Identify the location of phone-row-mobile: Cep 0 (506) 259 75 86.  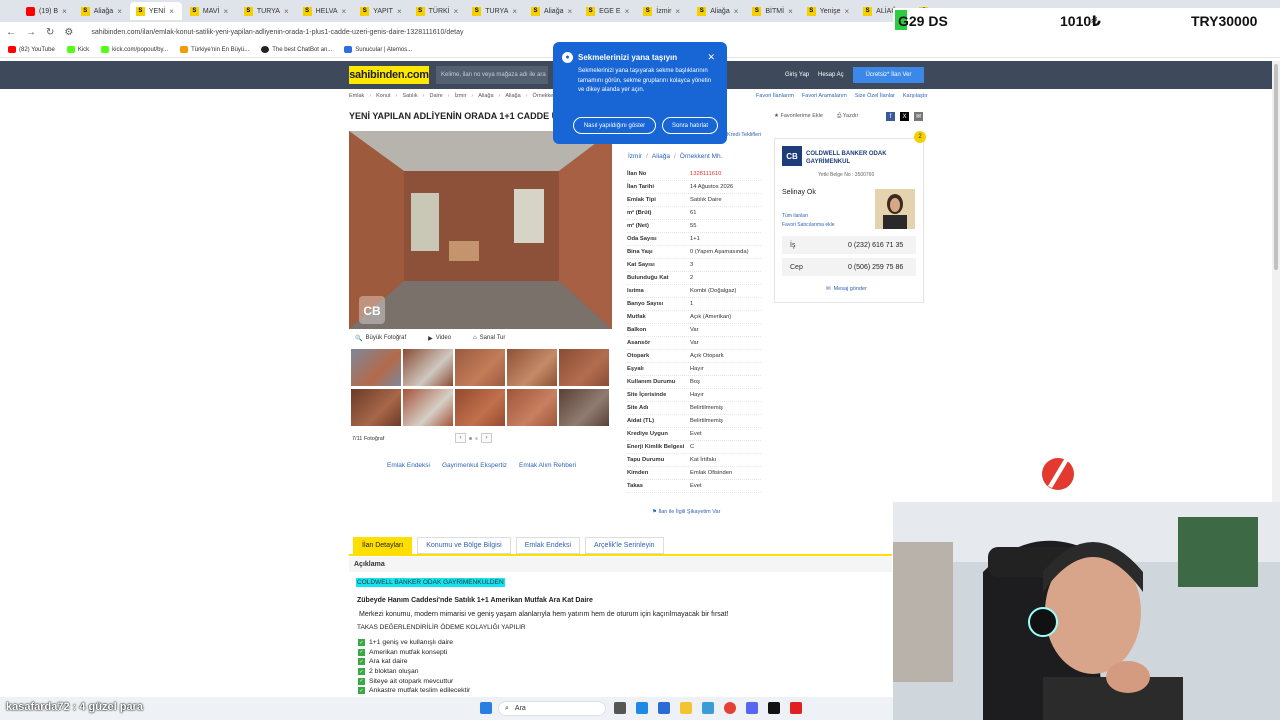
(849, 267).